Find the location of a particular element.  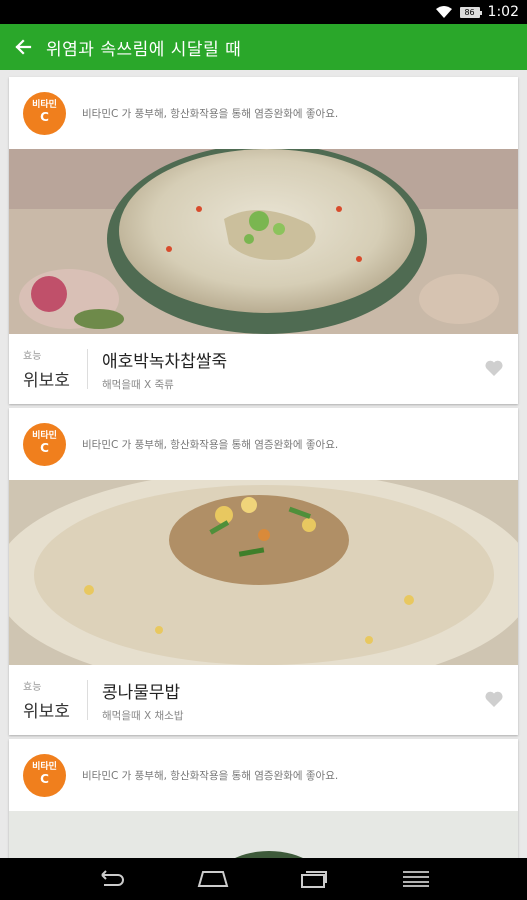

nav-home-button is located at coordinates (213, 879).